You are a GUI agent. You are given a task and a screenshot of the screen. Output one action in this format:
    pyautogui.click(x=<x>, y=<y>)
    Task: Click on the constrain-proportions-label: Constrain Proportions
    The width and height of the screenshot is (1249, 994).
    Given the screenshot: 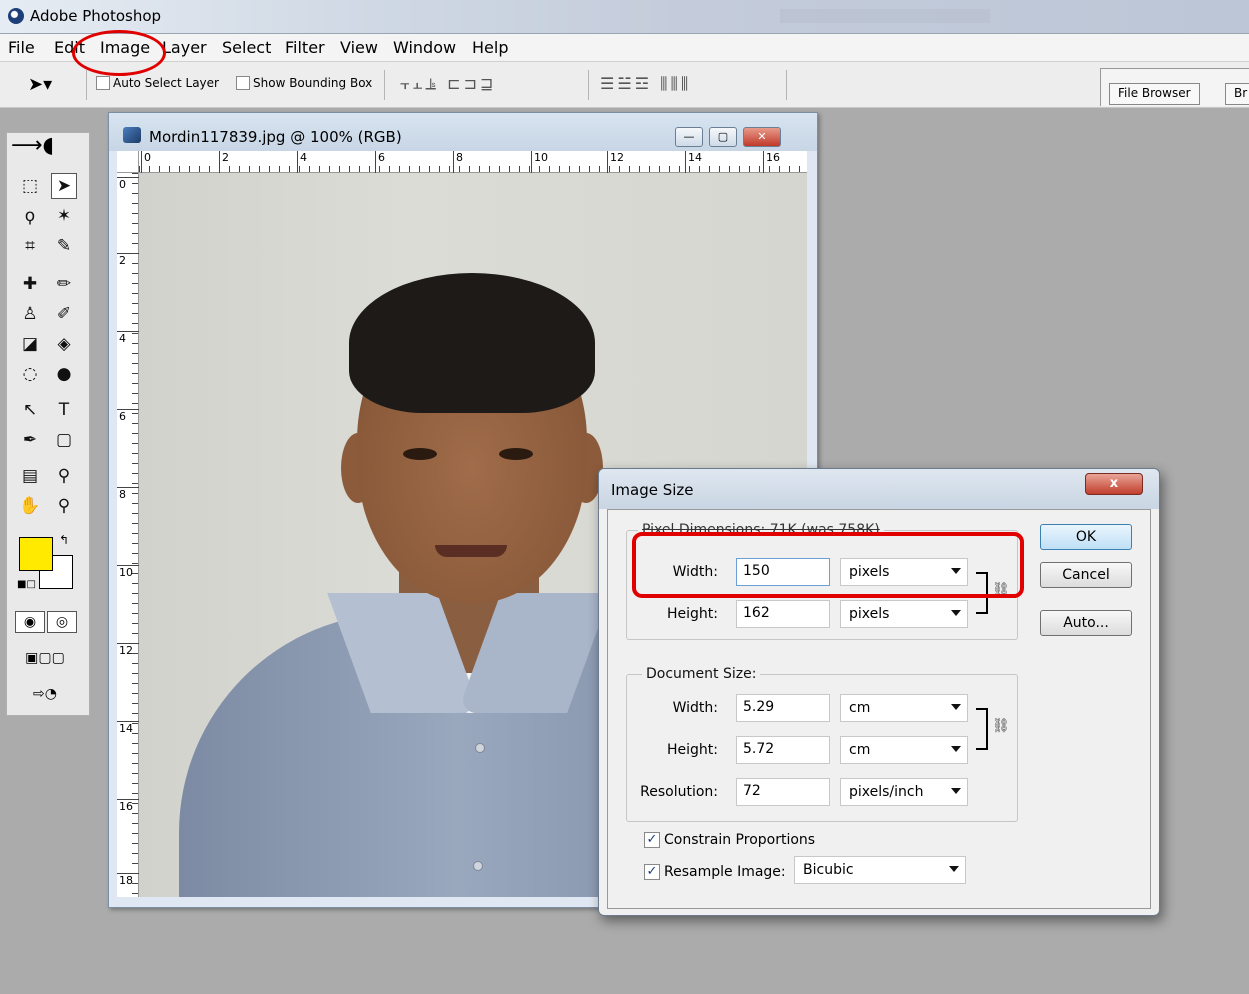 What is the action you would take?
    pyautogui.click(x=740, y=840)
    